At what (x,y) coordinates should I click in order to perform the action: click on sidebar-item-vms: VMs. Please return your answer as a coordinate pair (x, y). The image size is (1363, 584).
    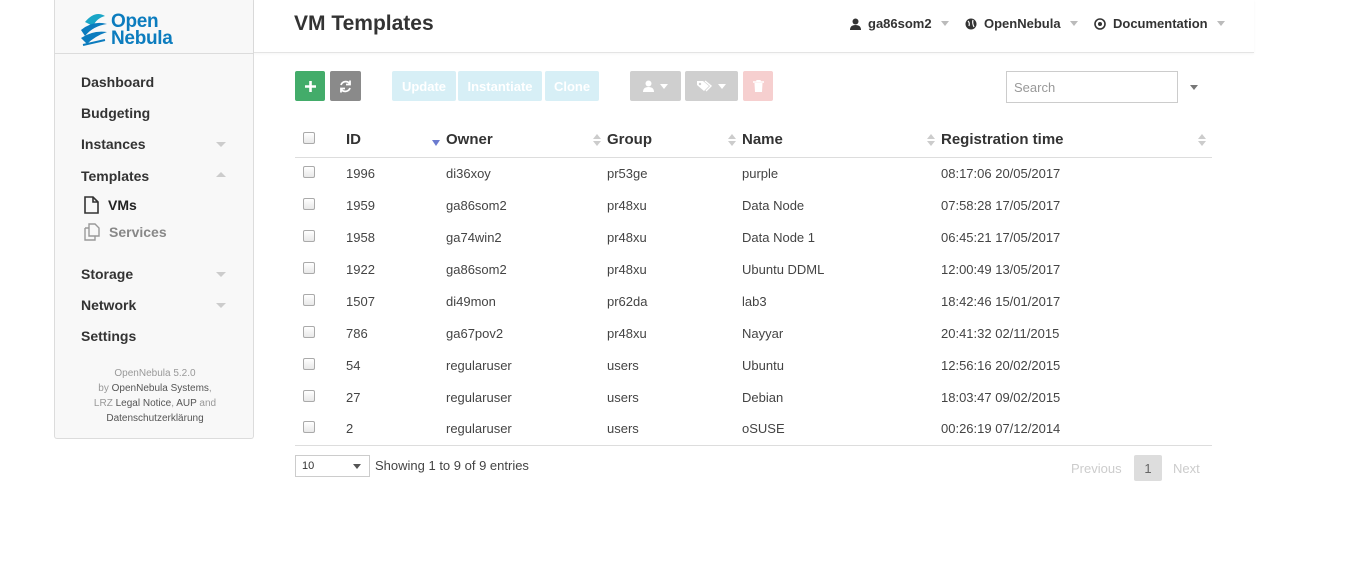
    Looking at the image, I should click on (110, 205).